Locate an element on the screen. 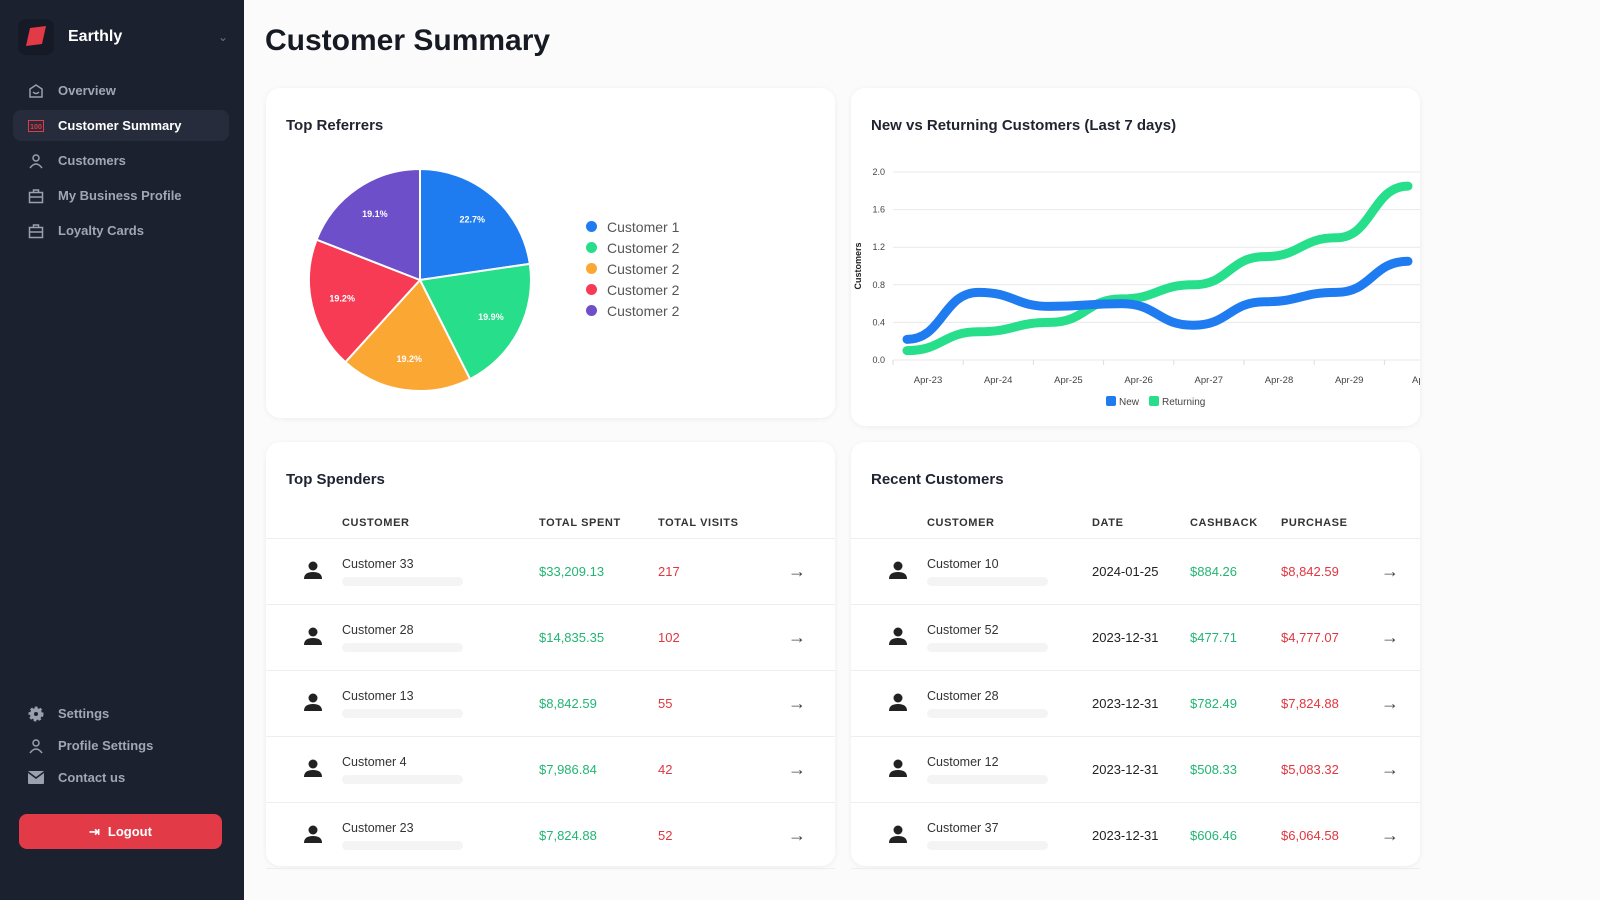 Image resolution: width=1600 pixels, height=900 pixels. cell-cashback: $884.26 is located at coordinates (1235, 571).